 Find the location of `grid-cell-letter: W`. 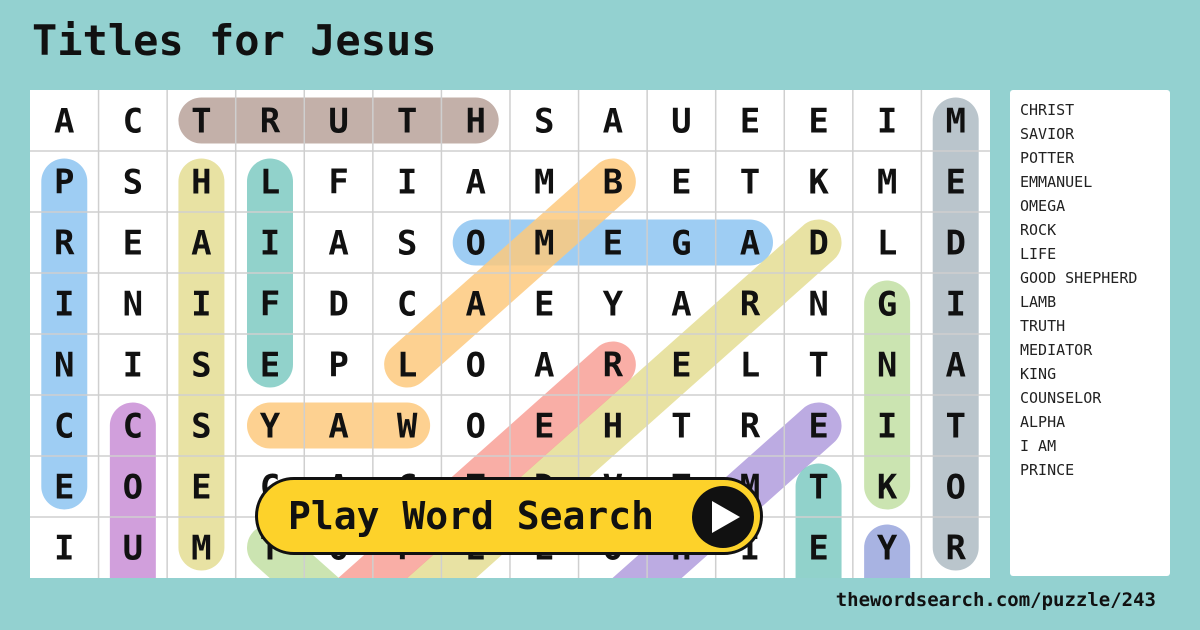

grid-cell-letter: W is located at coordinates (407, 427).